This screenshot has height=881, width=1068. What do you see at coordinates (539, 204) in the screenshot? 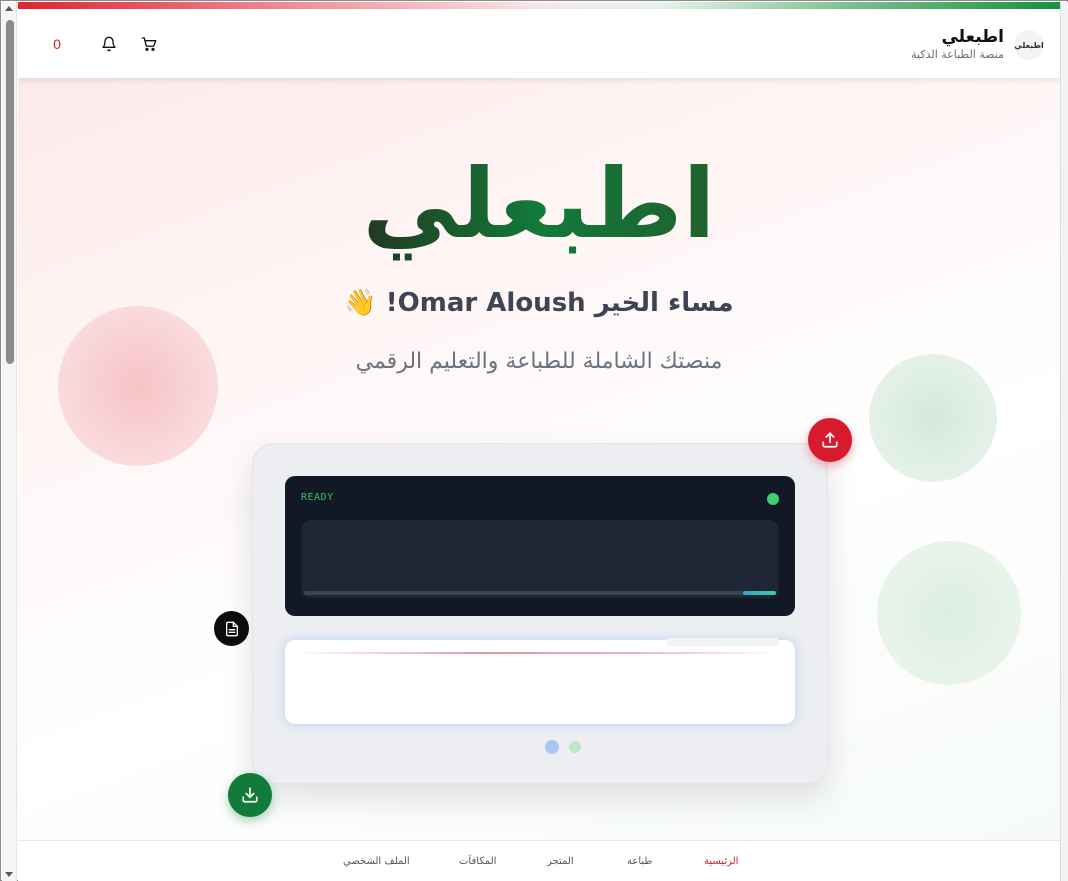
I see `hero-title: اطبعلي` at bounding box center [539, 204].